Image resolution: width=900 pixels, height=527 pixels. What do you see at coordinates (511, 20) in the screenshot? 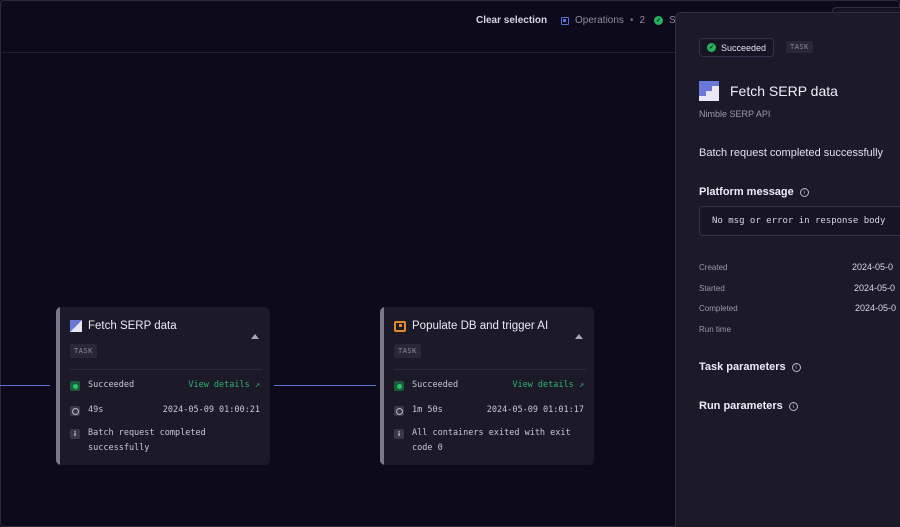
I see `clear-selection-button: Clear selection` at bounding box center [511, 20].